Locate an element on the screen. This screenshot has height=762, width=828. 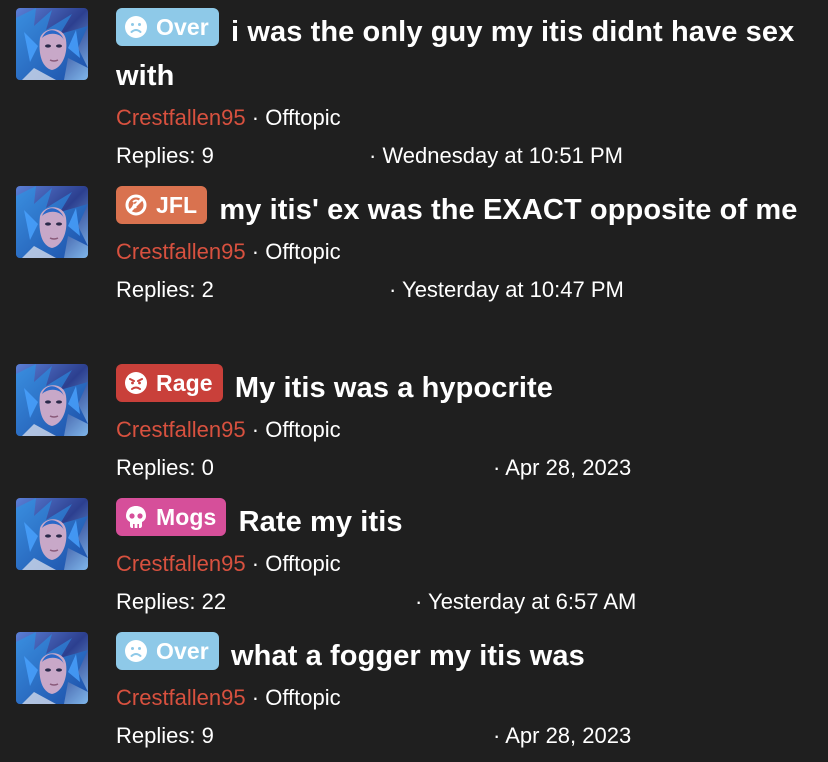
last-post-date: · Yesterday at 6:57 AM is located at coordinates (525, 602).